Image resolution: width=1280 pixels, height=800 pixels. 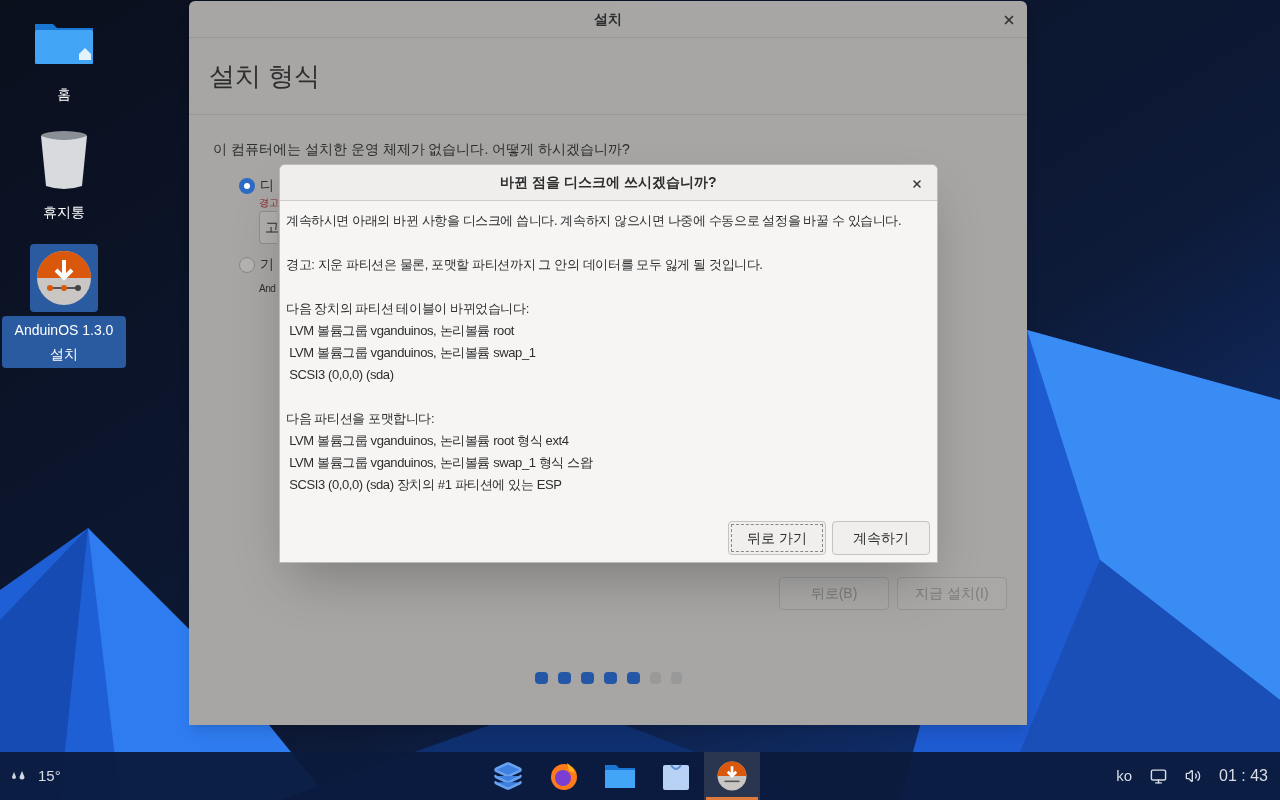 What do you see at coordinates (265, 76) in the screenshot?
I see `page-heading: 설치 형식` at bounding box center [265, 76].